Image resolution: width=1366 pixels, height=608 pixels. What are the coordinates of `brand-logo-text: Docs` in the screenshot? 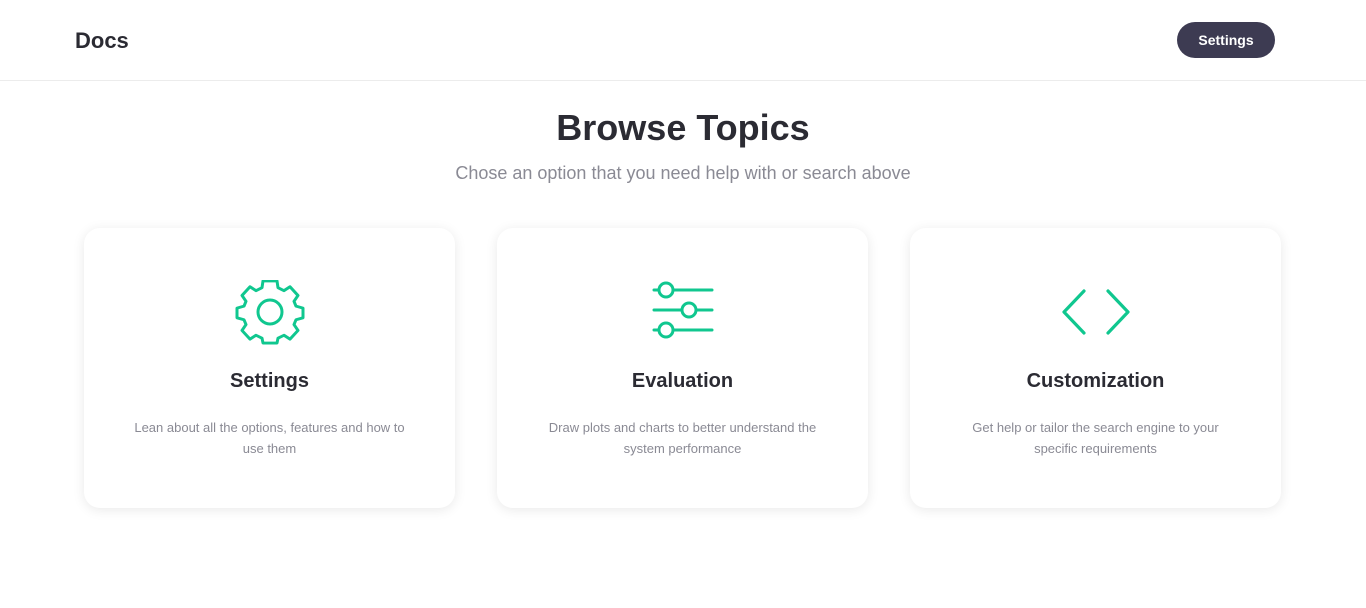 It's located at (102, 41).